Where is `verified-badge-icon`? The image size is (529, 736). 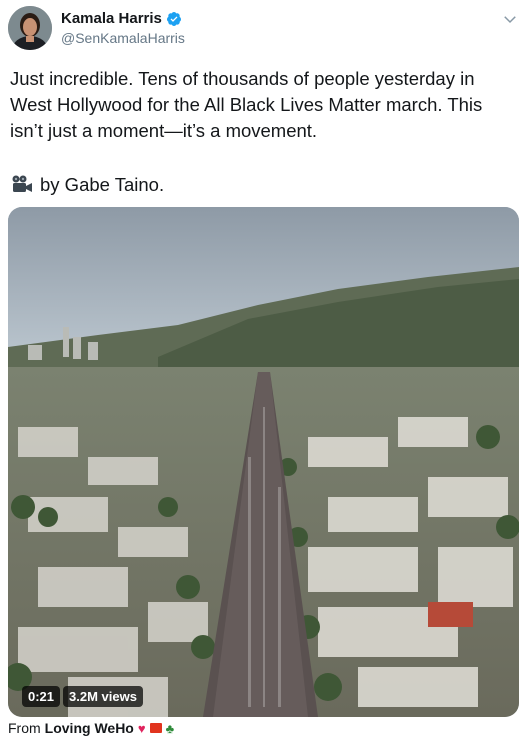 verified-badge-icon is located at coordinates (173, 18).